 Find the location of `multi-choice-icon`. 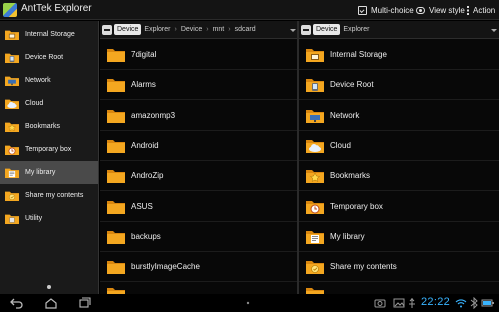

multi-choice-icon is located at coordinates (362, 10).